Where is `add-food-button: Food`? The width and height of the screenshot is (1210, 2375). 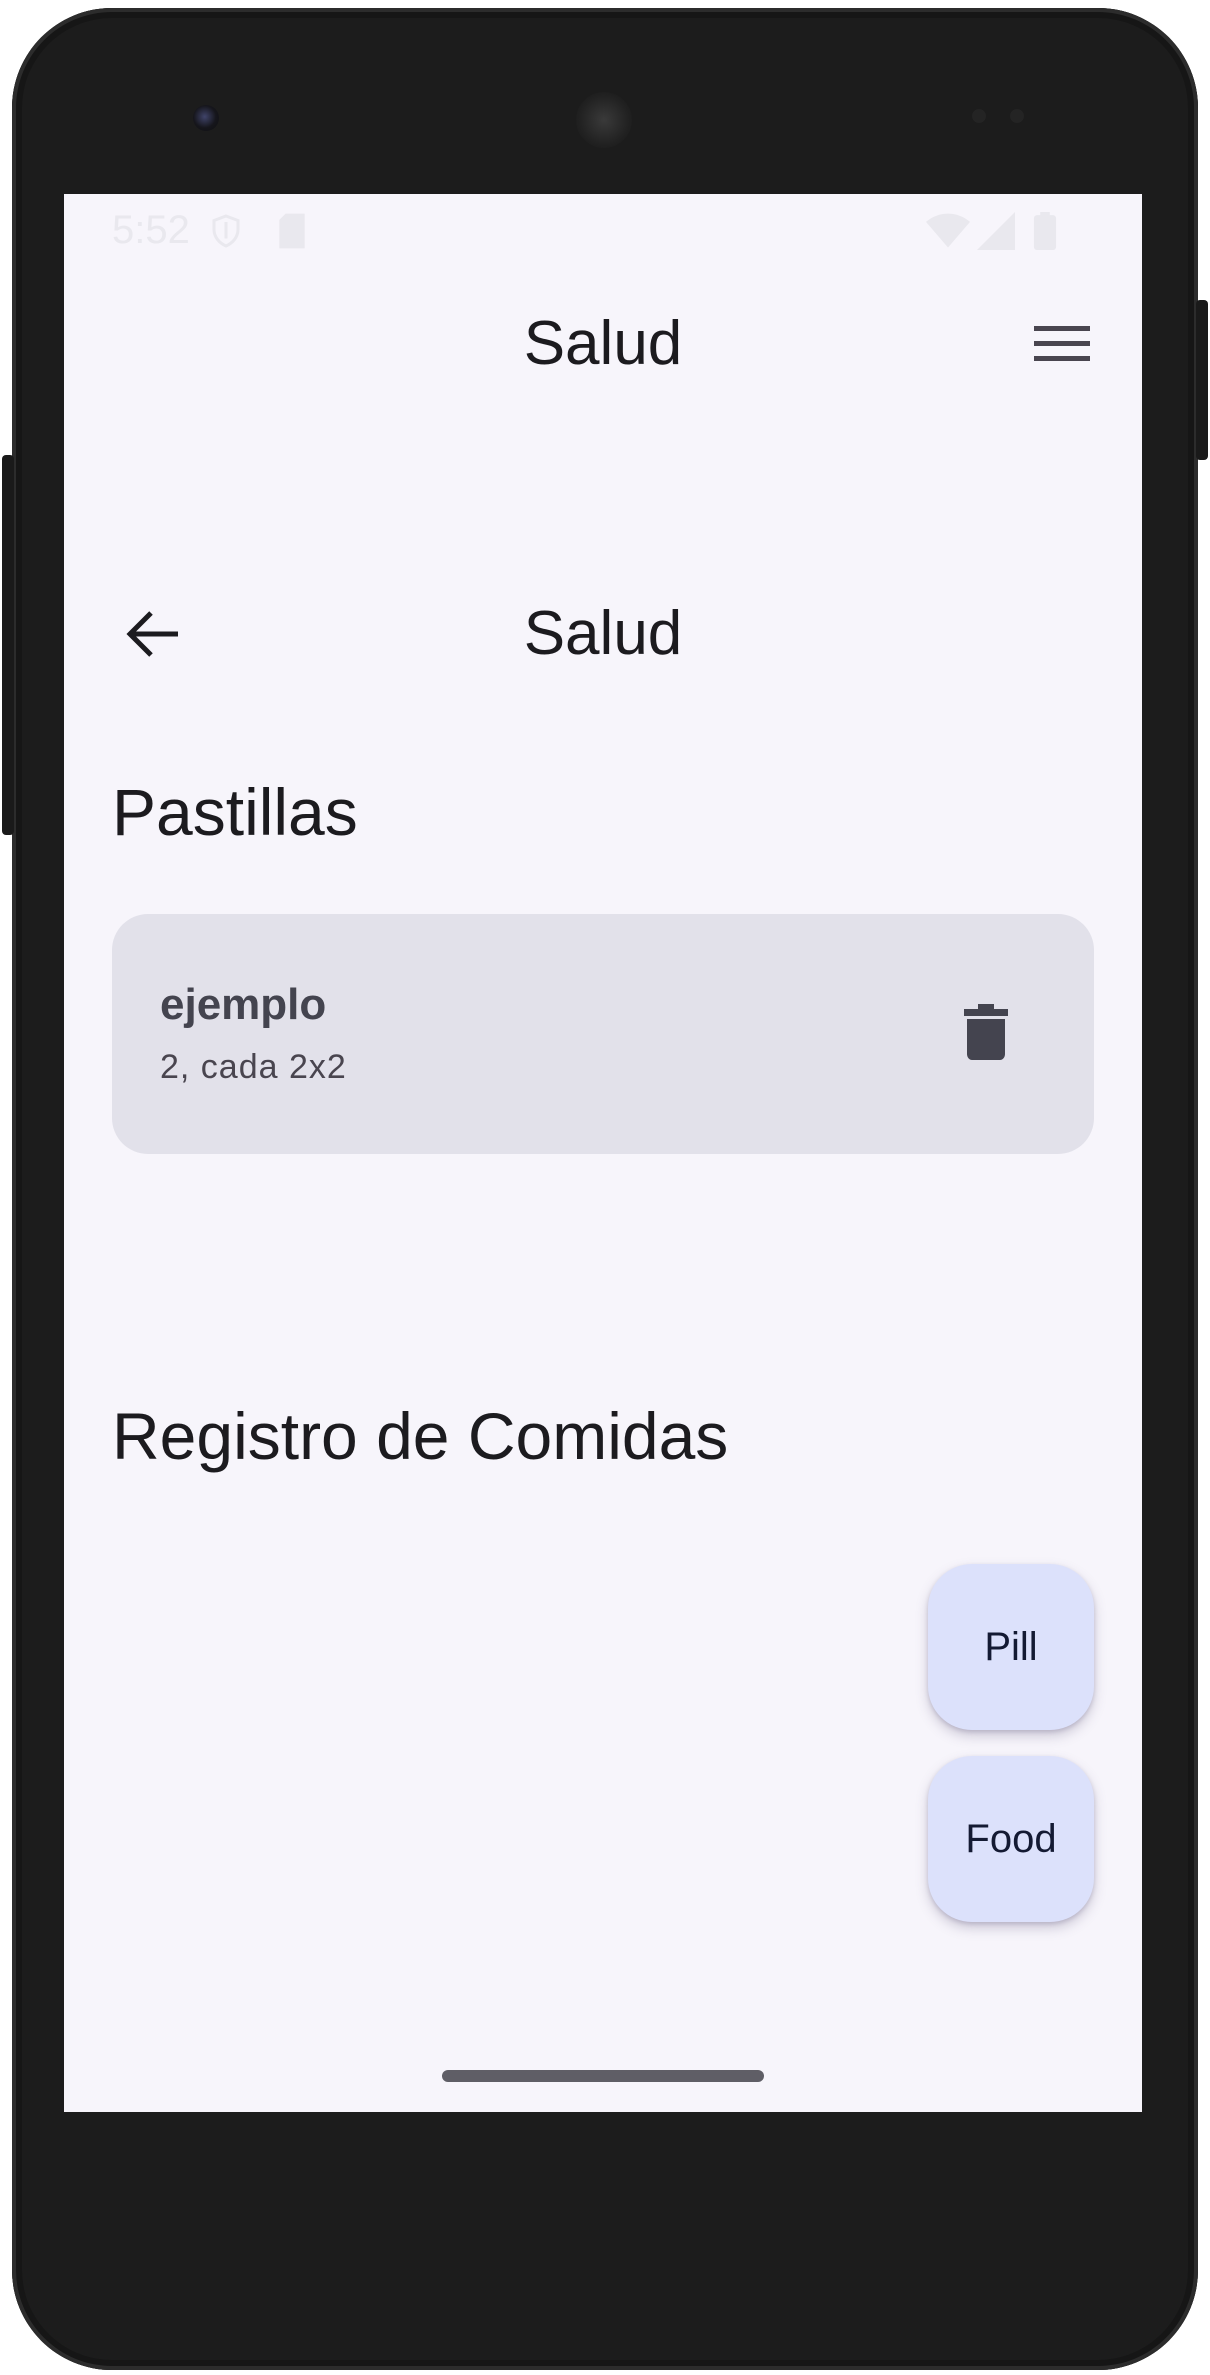 add-food-button: Food is located at coordinates (1011, 1839).